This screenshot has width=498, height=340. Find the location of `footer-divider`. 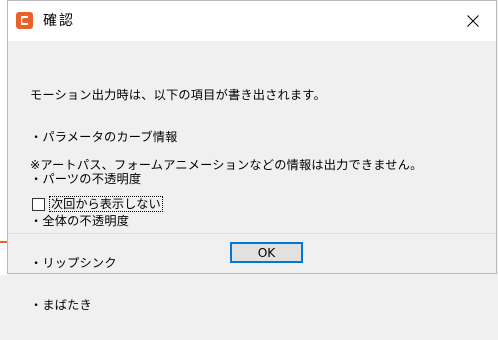

footer-divider is located at coordinates (252, 233).